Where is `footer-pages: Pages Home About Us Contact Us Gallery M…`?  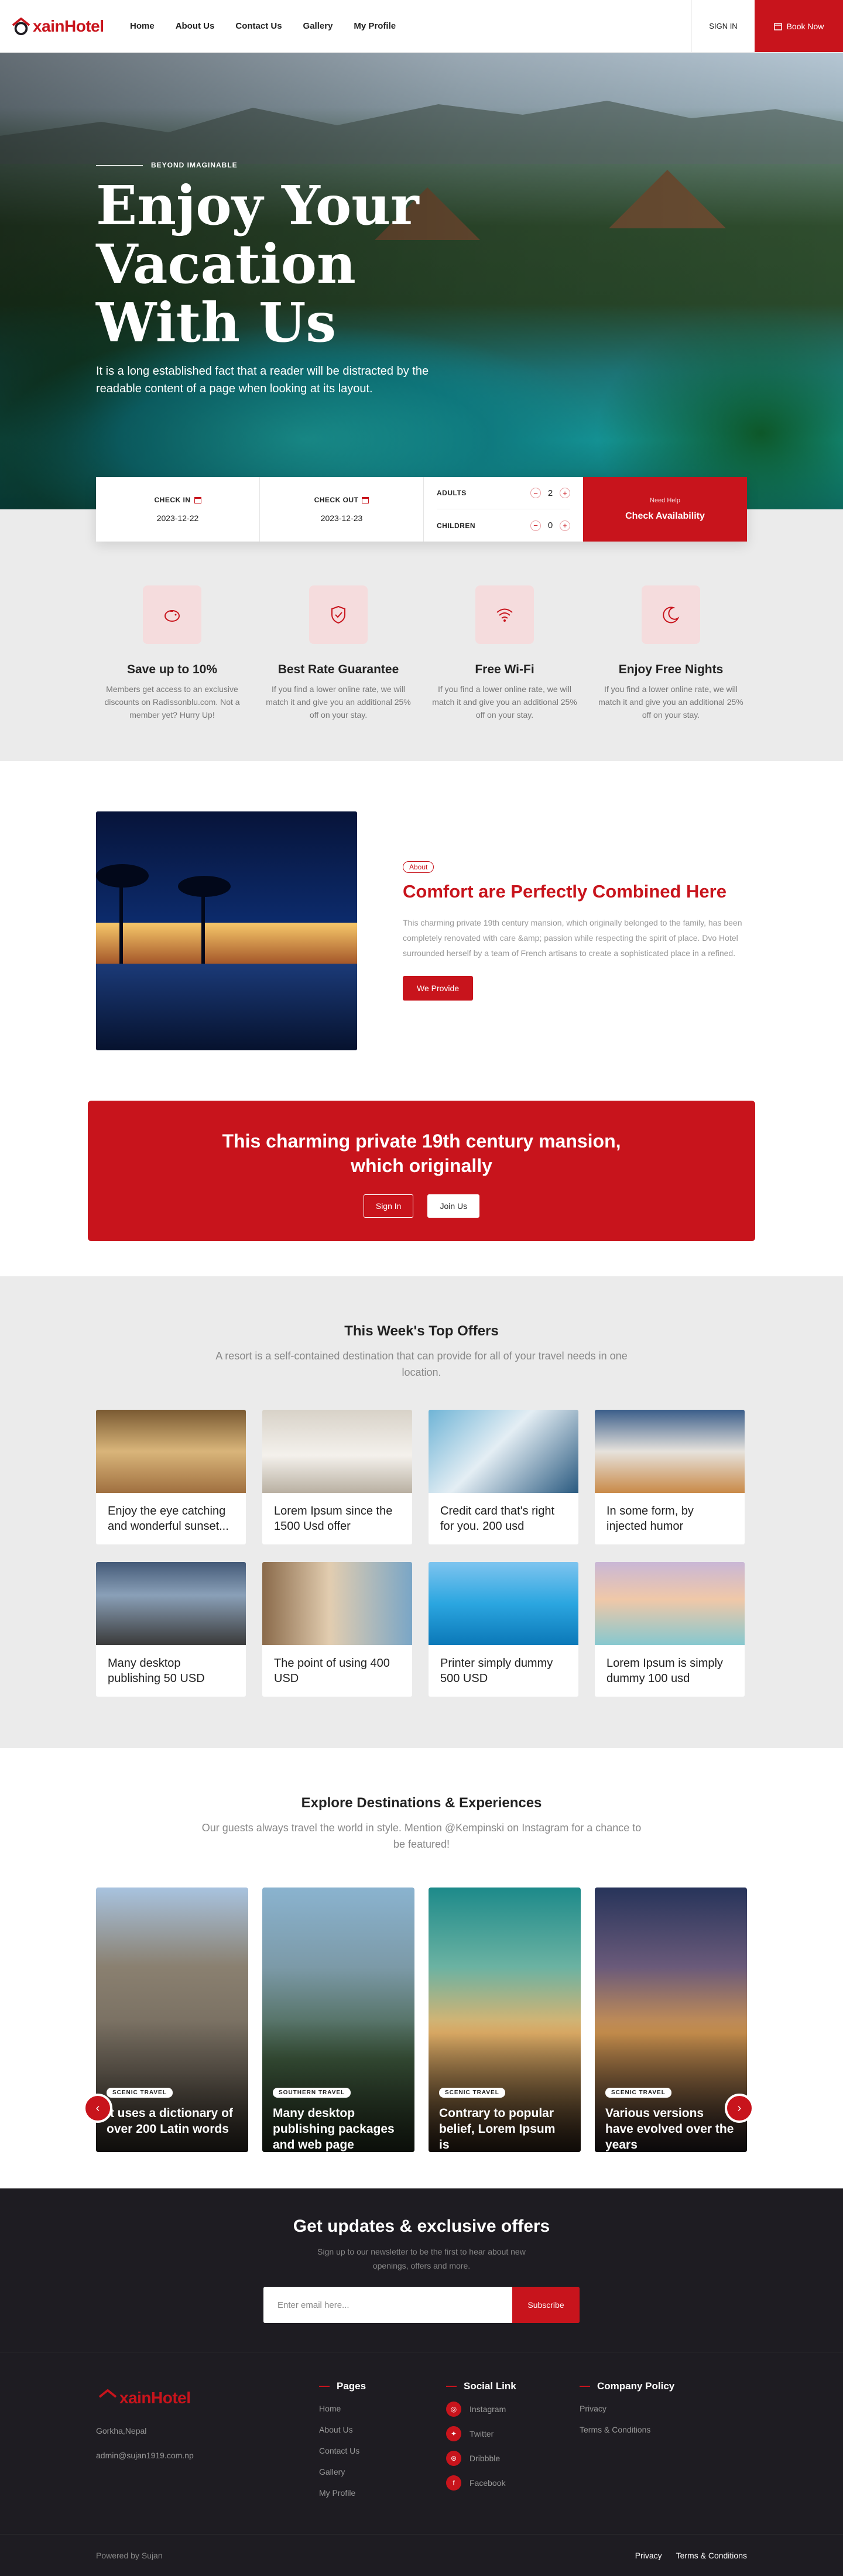 footer-pages: Pages Home About Us Contact Us Gallery M… is located at coordinates (342, 2439).